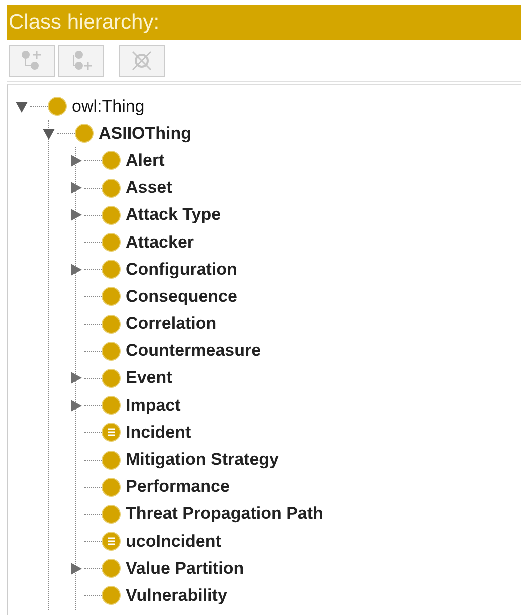 This screenshot has width=521, height=615. What do you see at coordinates (145, 160) in the screenshot?
I see `class-label: Alert` at bounding box center [145, 160].